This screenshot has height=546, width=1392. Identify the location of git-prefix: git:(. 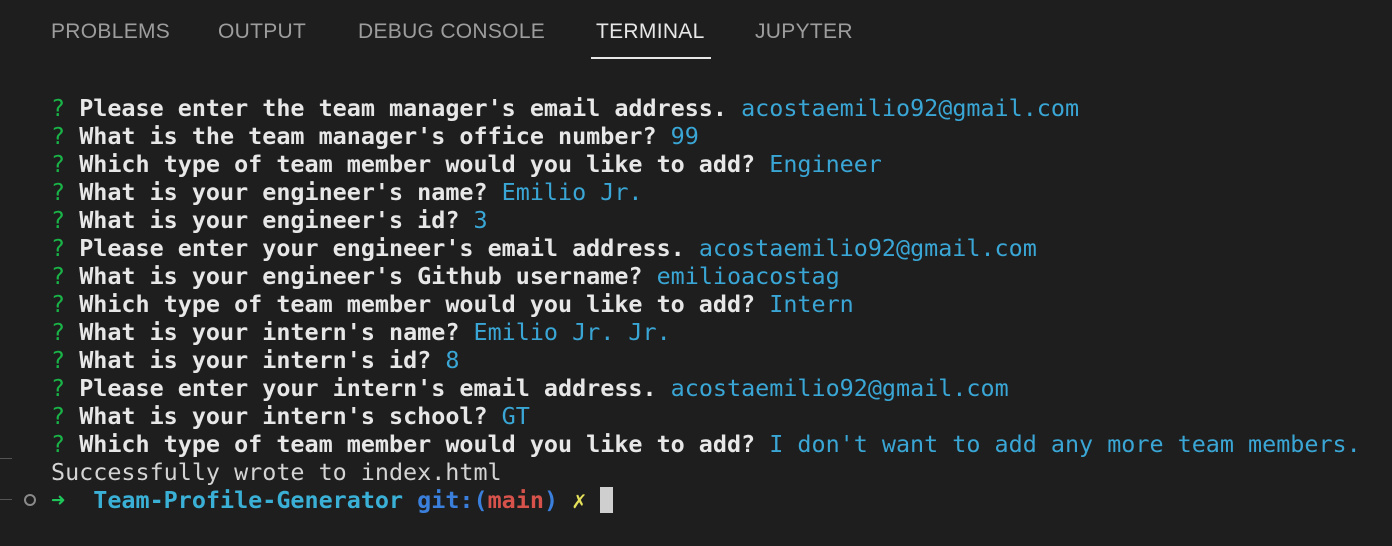
(452, 500).